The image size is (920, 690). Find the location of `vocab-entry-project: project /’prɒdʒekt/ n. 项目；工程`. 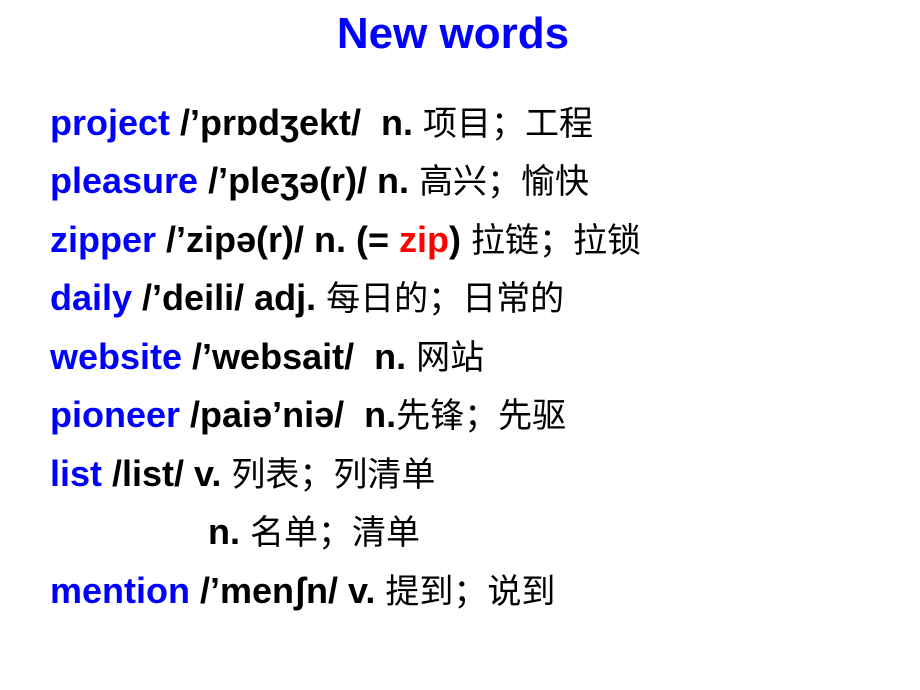

vocab-entry-project: project /’prɒdʒekt/ n. 项目；工程 is located at coordinates (321, 123).